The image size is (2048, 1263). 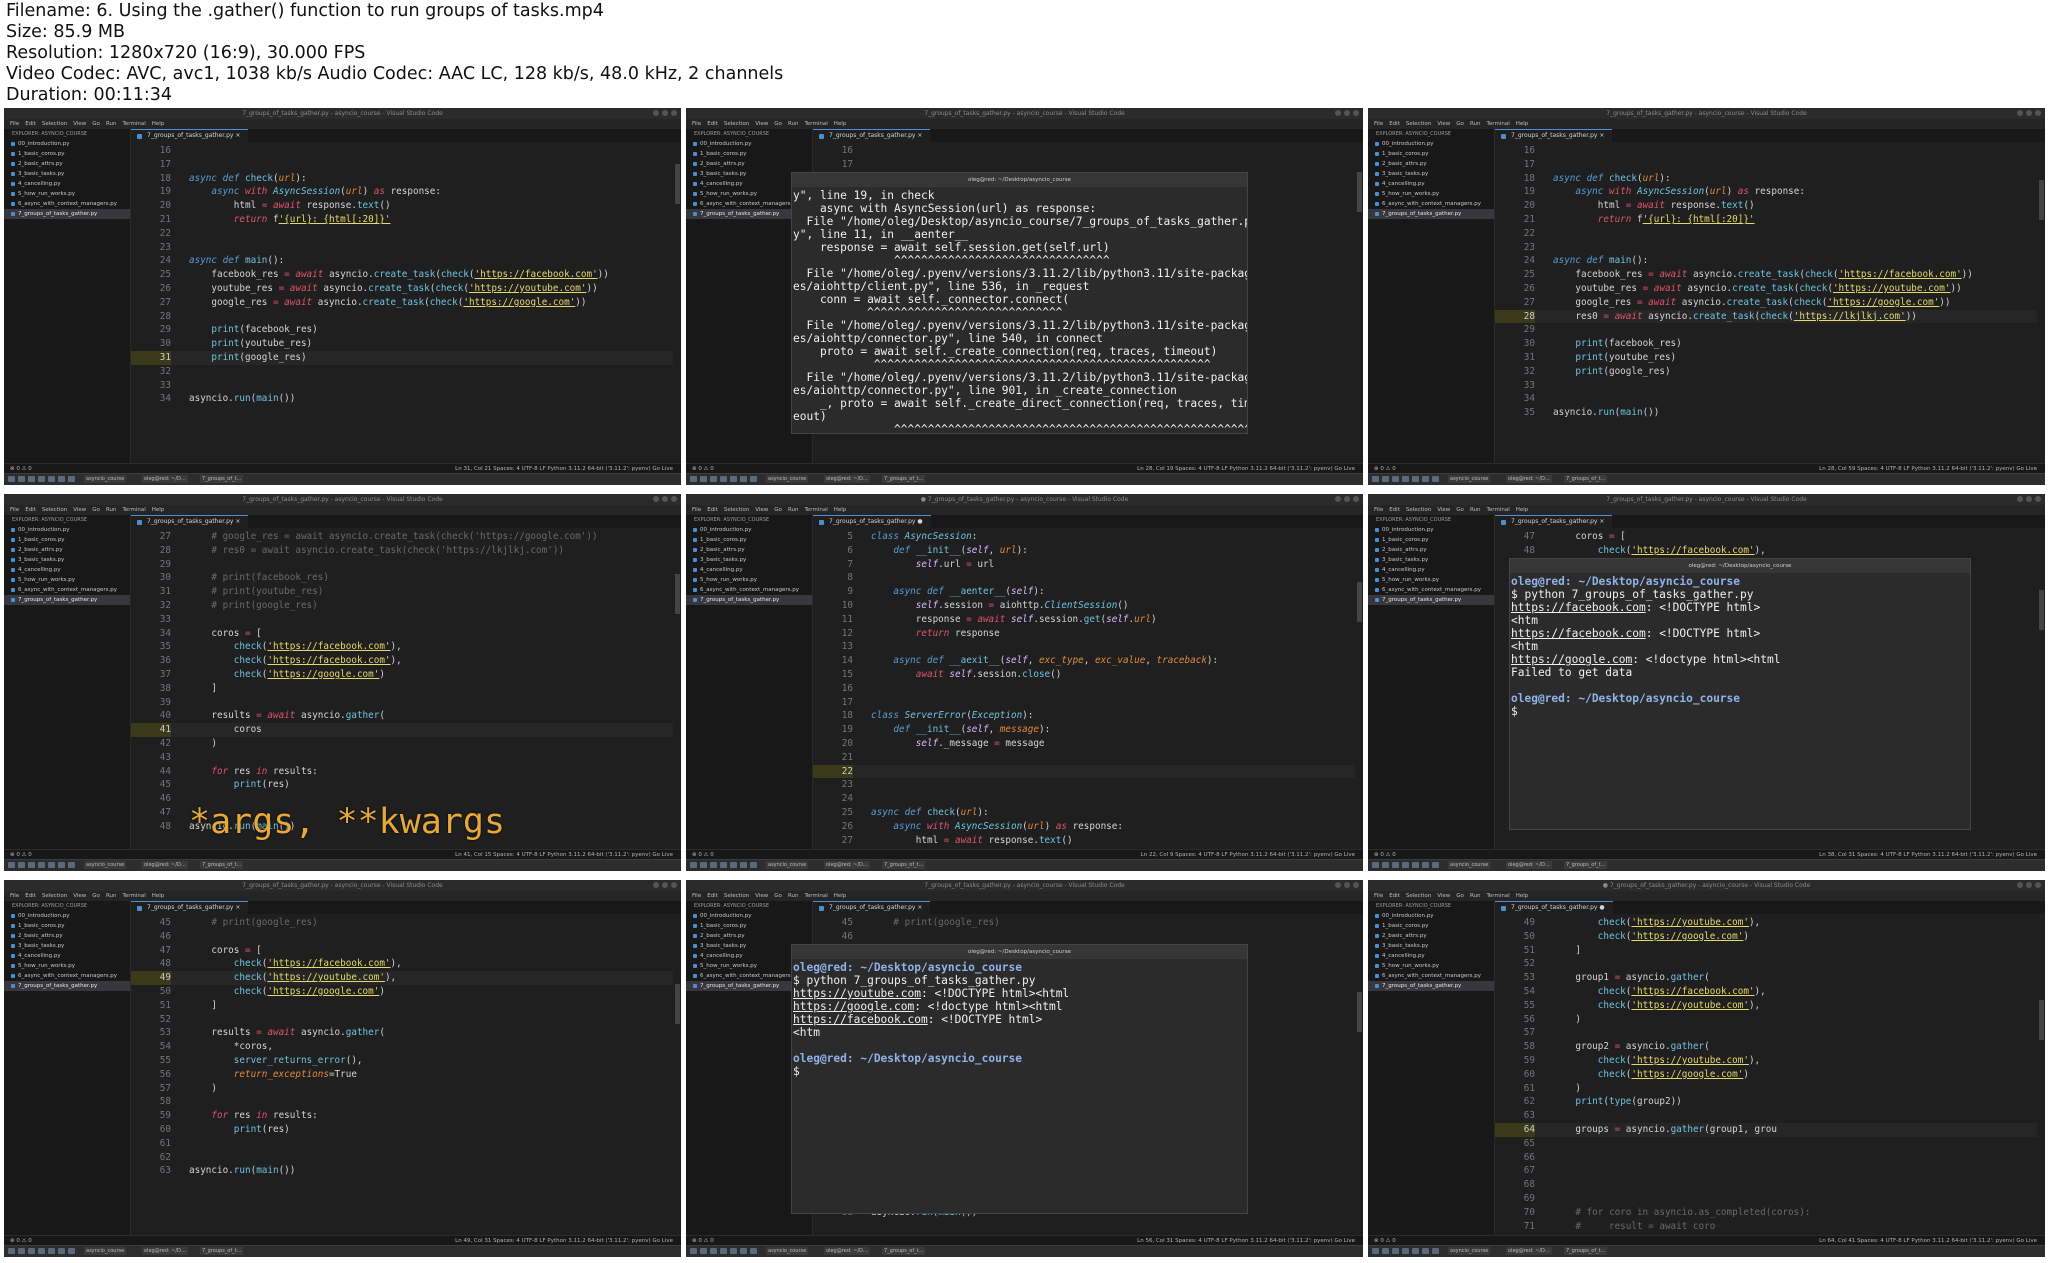 I want to click on editor-tab: 7_groups_of_tasks_gather.py ×, so click(x=190, y=136).